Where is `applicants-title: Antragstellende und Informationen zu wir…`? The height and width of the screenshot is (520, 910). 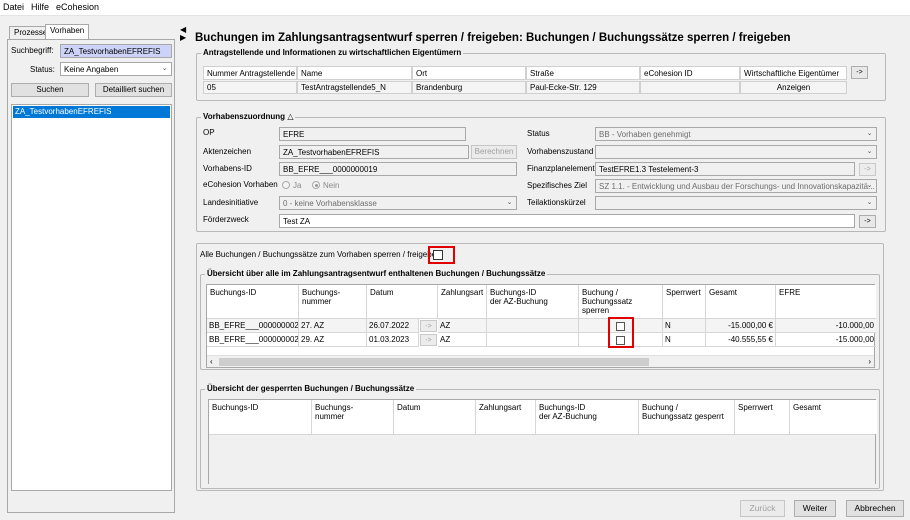 applicants-title: Antragstellende und Informationen zu wir… is located at coordinates (332, 52).